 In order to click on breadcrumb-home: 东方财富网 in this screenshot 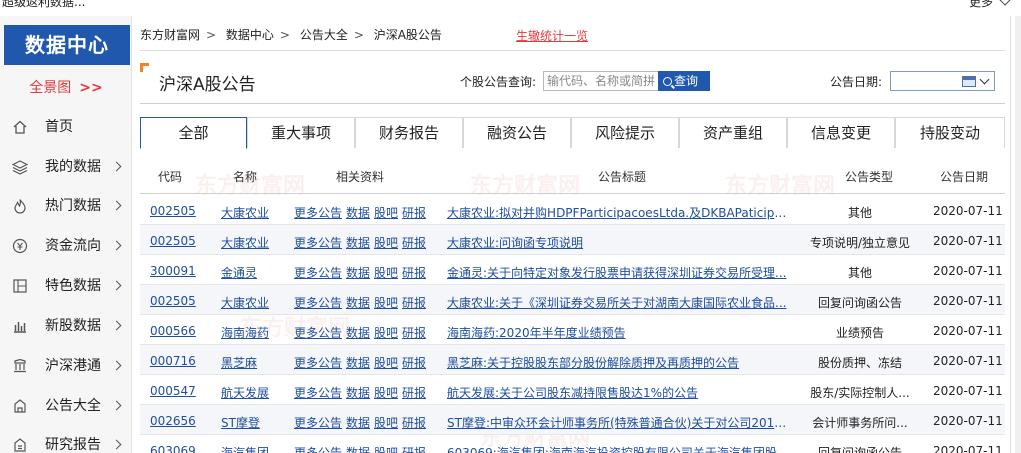, I will do `click(170, 34)`.